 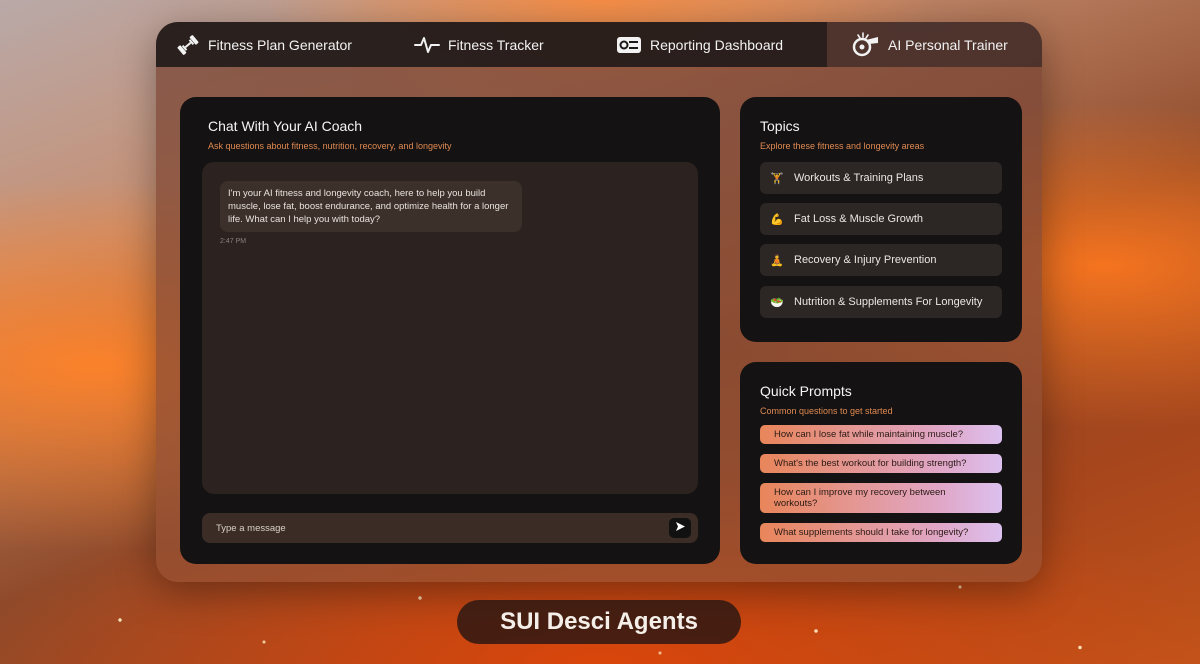 I want to click on topic-recovery: 🧘 Recovery & Injury Prevention, so click(x=881, y=260).